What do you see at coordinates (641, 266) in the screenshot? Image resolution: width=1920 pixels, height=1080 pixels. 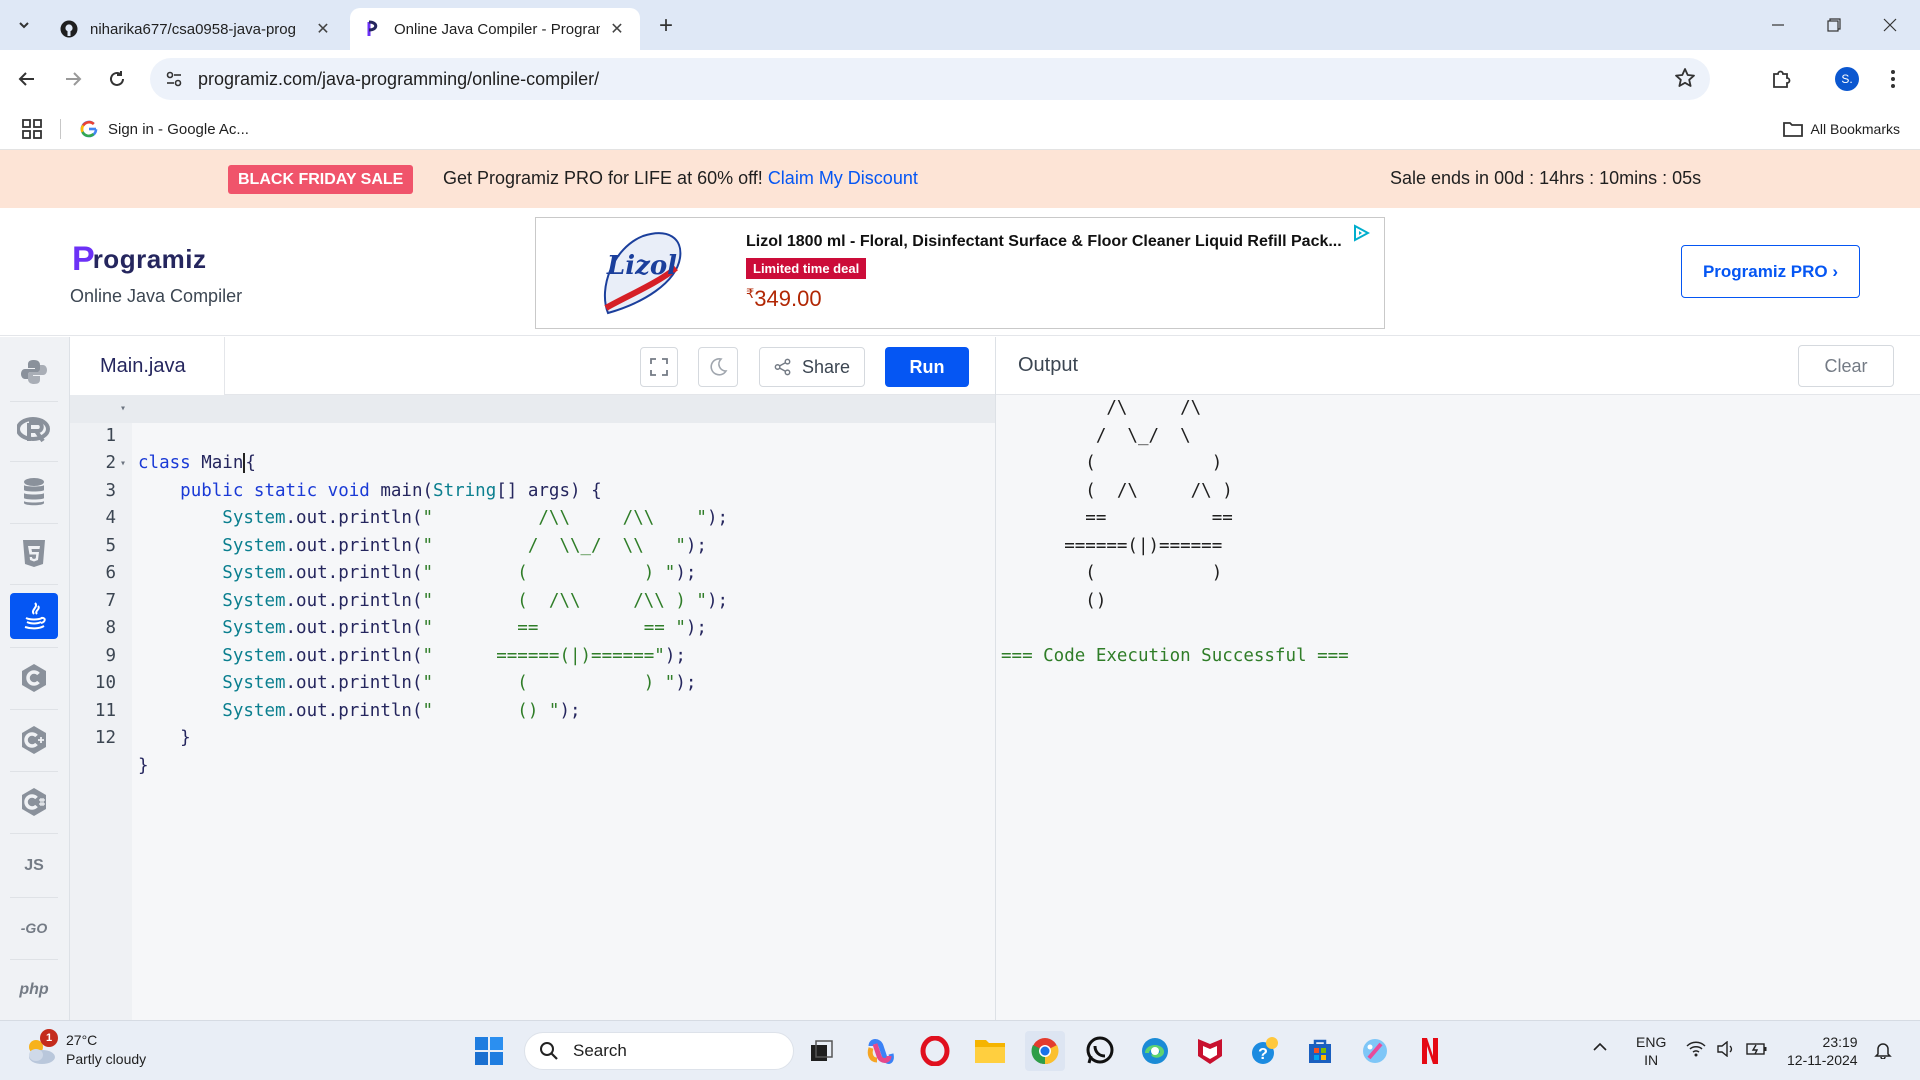 I see `lizol-logo-text: Lizol` at bounding box center [641, 266].